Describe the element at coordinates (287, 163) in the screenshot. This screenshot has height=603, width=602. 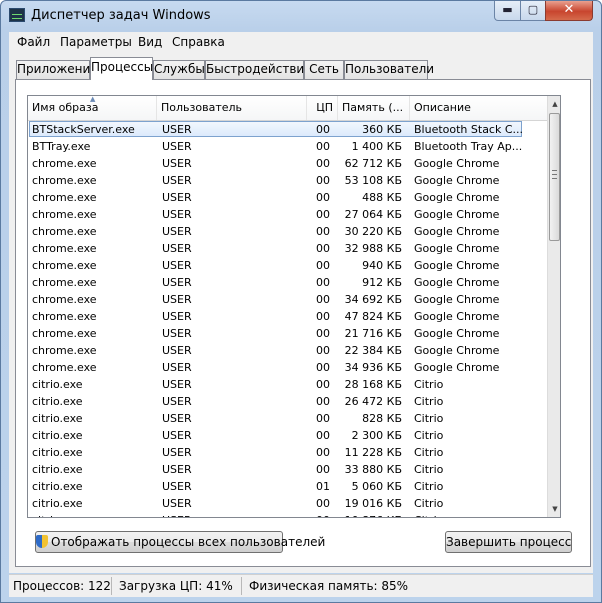
I see `table-row: chrome.exe USER 00 62 712 КБ Google Chrome` at that location.